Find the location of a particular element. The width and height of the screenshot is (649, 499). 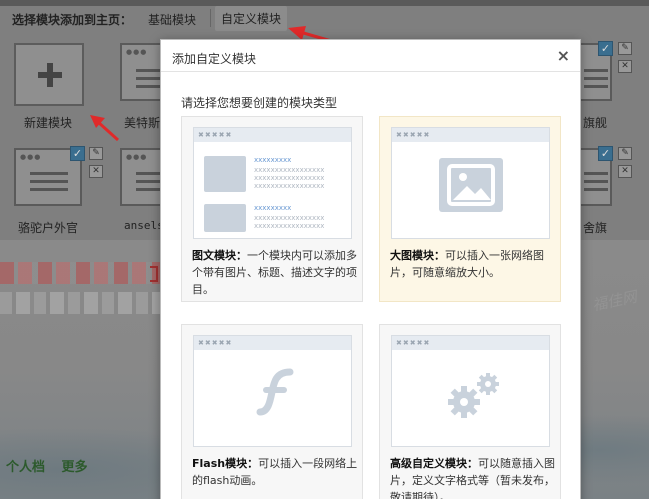

footer-links: 个人档 更多 is located at coordinates (53, 465).